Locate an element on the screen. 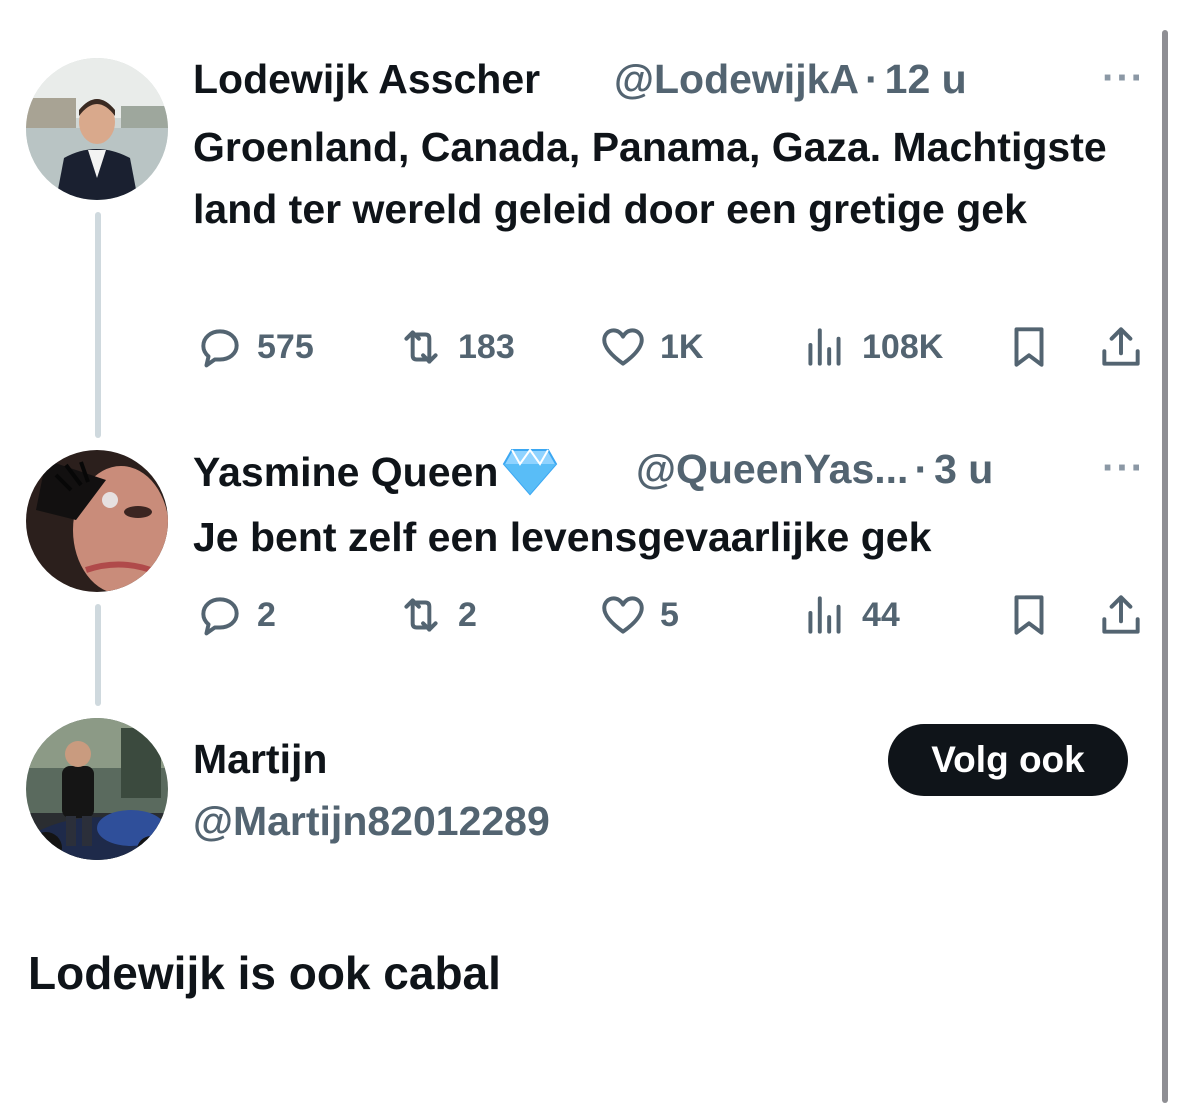  scrollbar is located at coordinates (1165, 566).